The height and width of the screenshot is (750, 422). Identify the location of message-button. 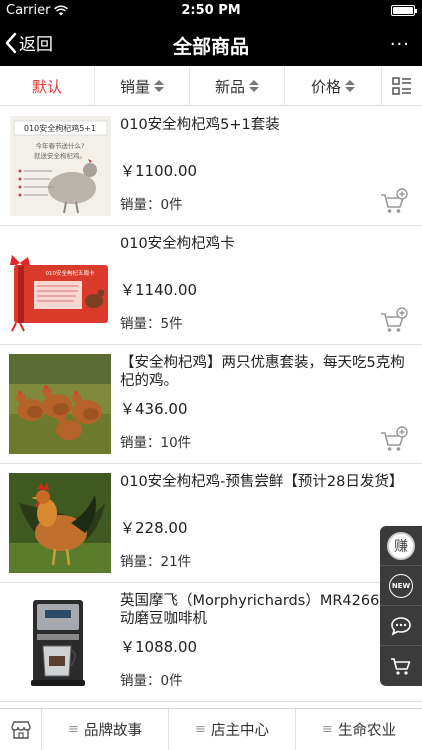
(401, 626).